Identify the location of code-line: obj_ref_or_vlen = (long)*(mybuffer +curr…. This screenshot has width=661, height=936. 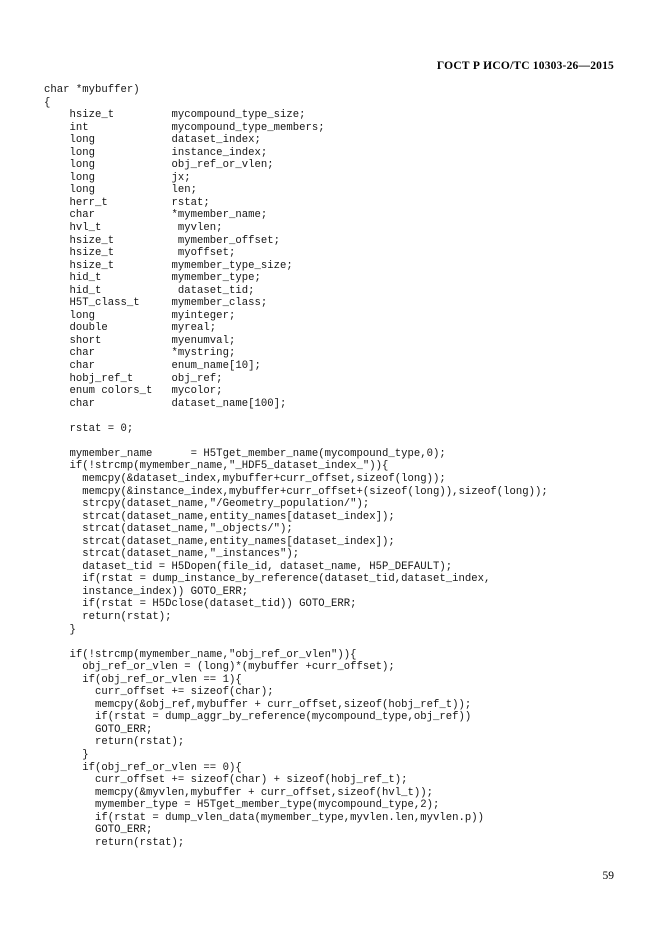
(219, 667).